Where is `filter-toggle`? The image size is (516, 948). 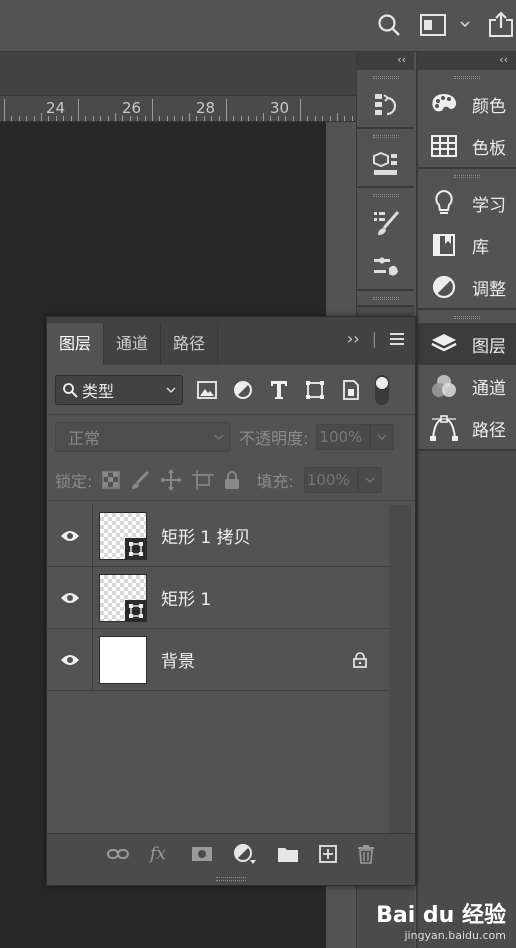 filter-toggle is located at coordinates (382, 389).